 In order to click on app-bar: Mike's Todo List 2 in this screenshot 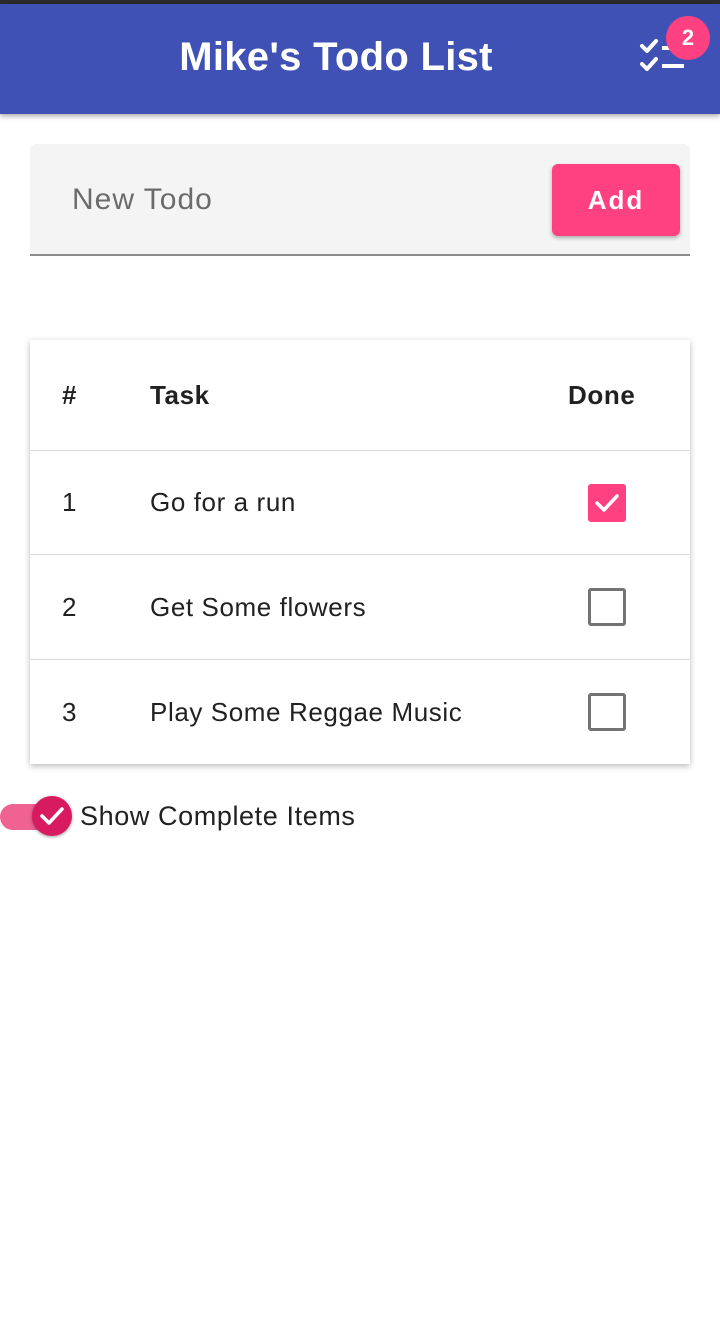, I will do `click(360, 59)`.